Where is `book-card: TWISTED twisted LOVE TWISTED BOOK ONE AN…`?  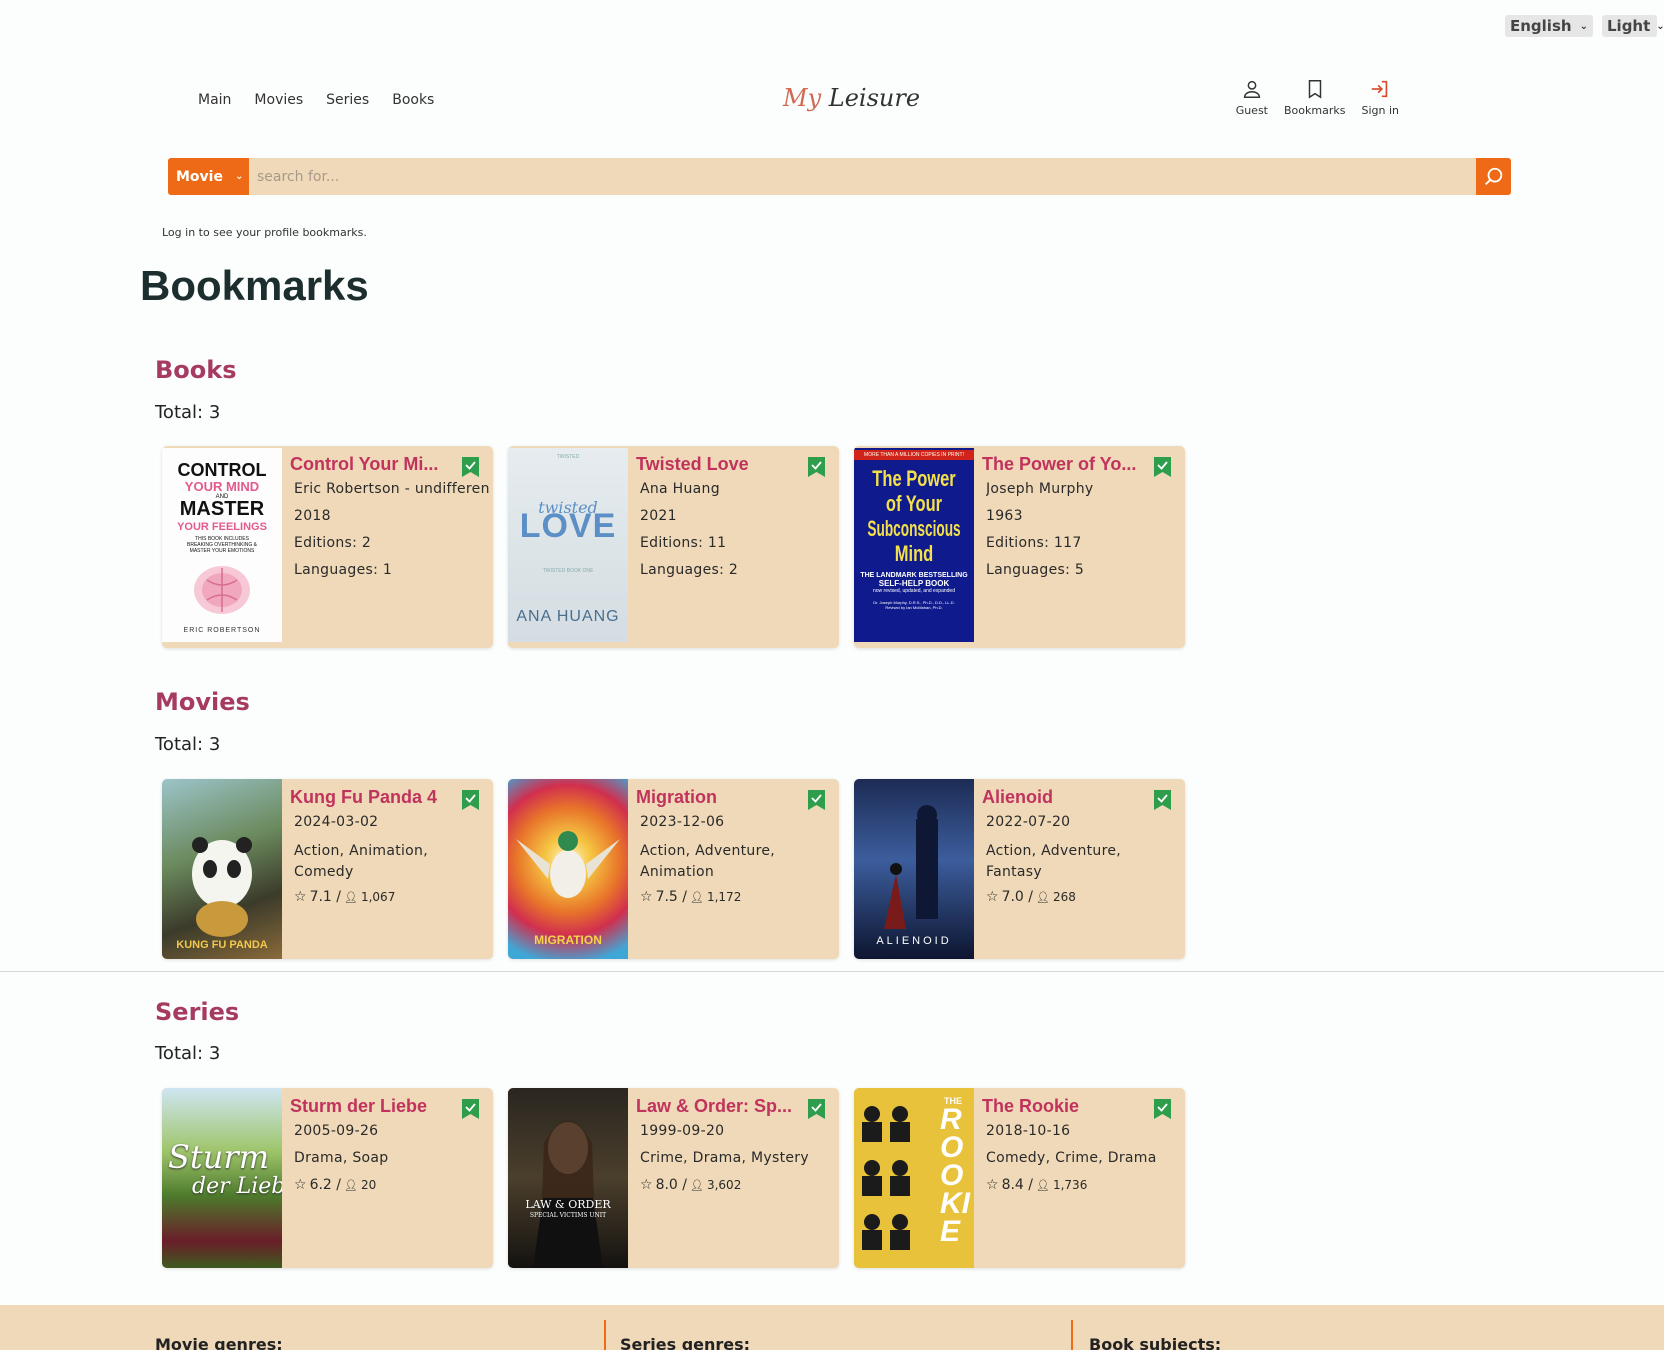 book-card: TWISTED twisted LOVE TWISTED BOOK ONE AN… is located at coordinates (673, 547).